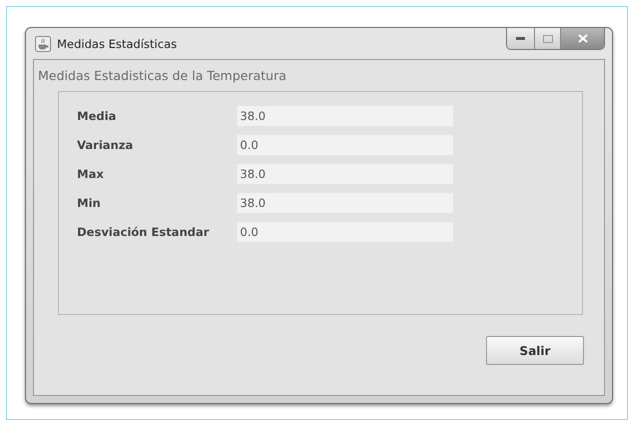  Describe the element at coordinates (91, 174) in the screenshot. I see `field-label: Max` at that location.